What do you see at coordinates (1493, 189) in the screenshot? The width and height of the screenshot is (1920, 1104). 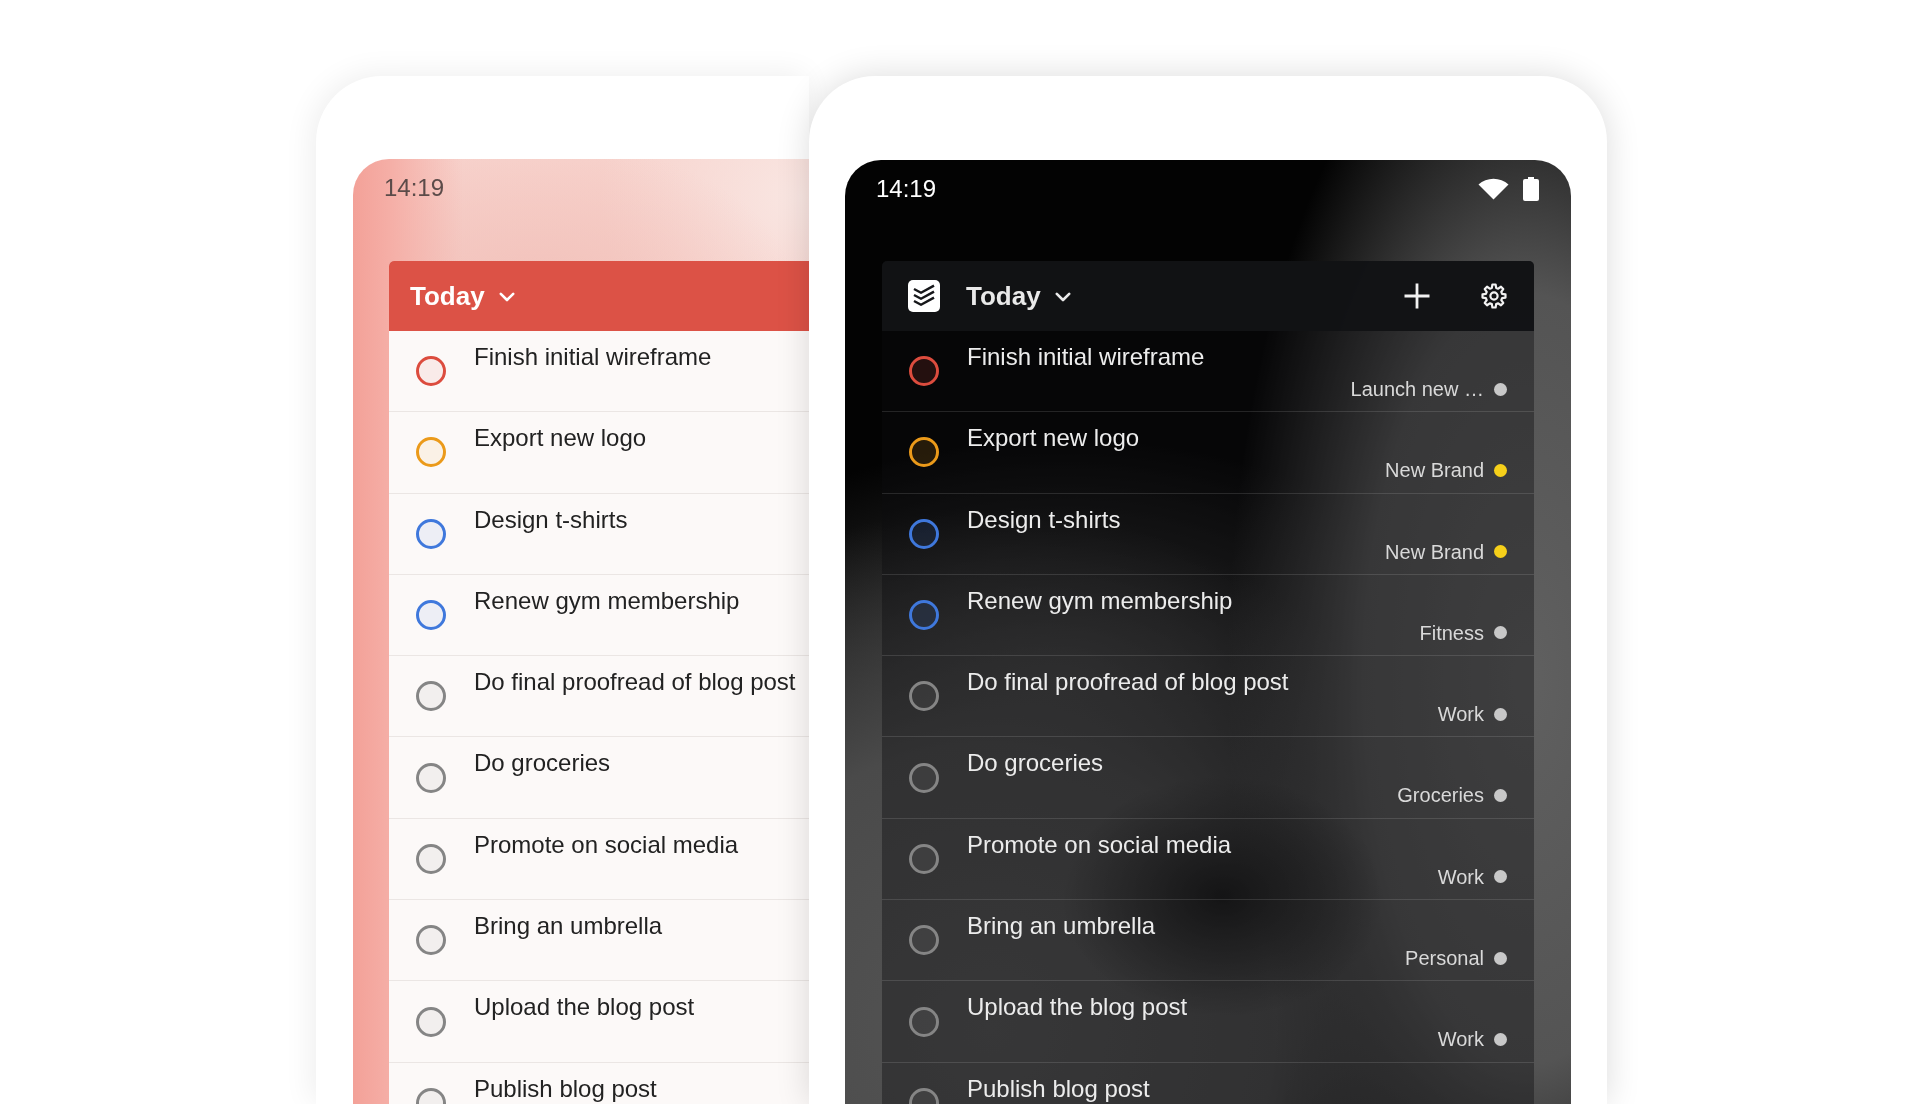 I see `wifi-icon` at bounding box center [1493, 189].